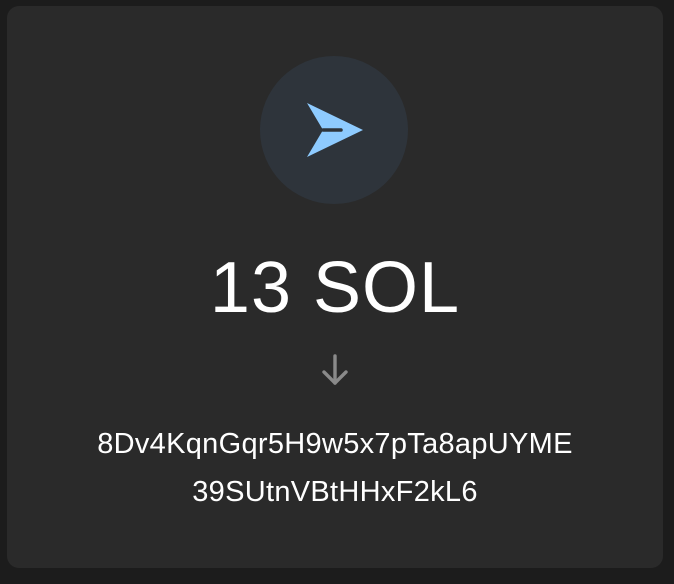 This screenshot has width=674, height=584. Describe the element at coordinates (335, 370) in the screenshot. I see `arrow-down-icon` at that location.